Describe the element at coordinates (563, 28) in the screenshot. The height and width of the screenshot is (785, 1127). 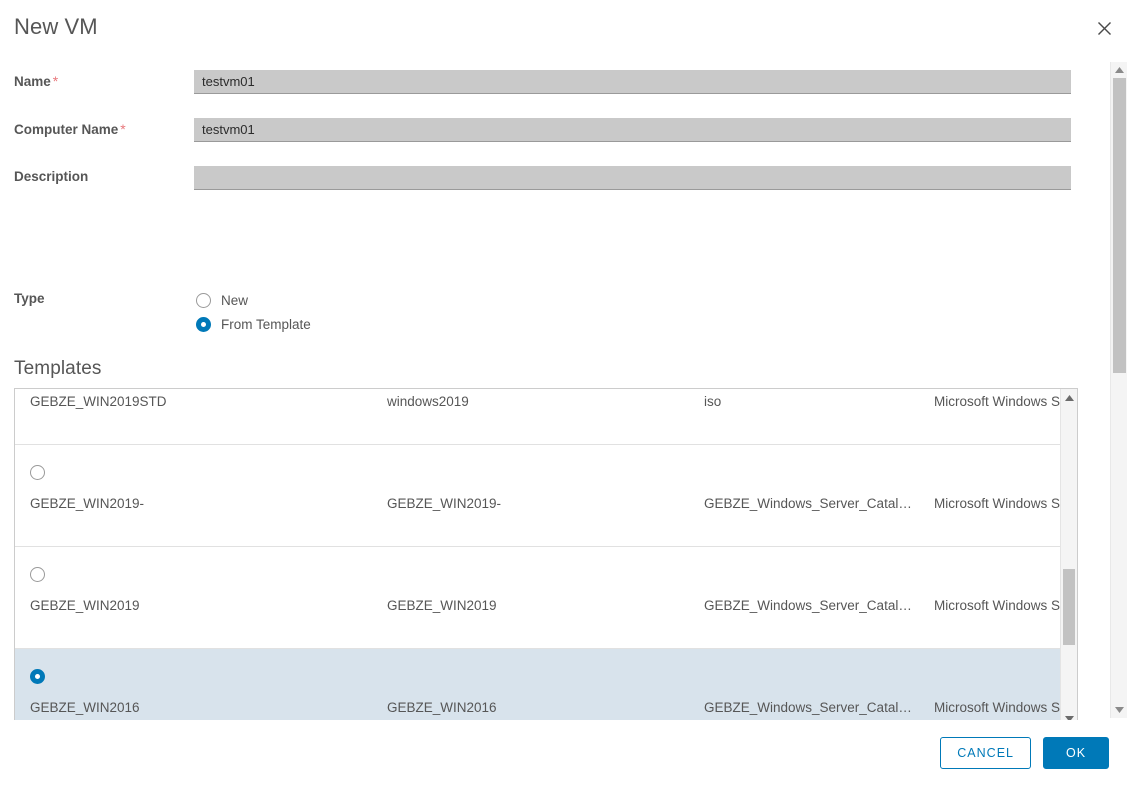
I see `dialog-header: New VM` at that location.